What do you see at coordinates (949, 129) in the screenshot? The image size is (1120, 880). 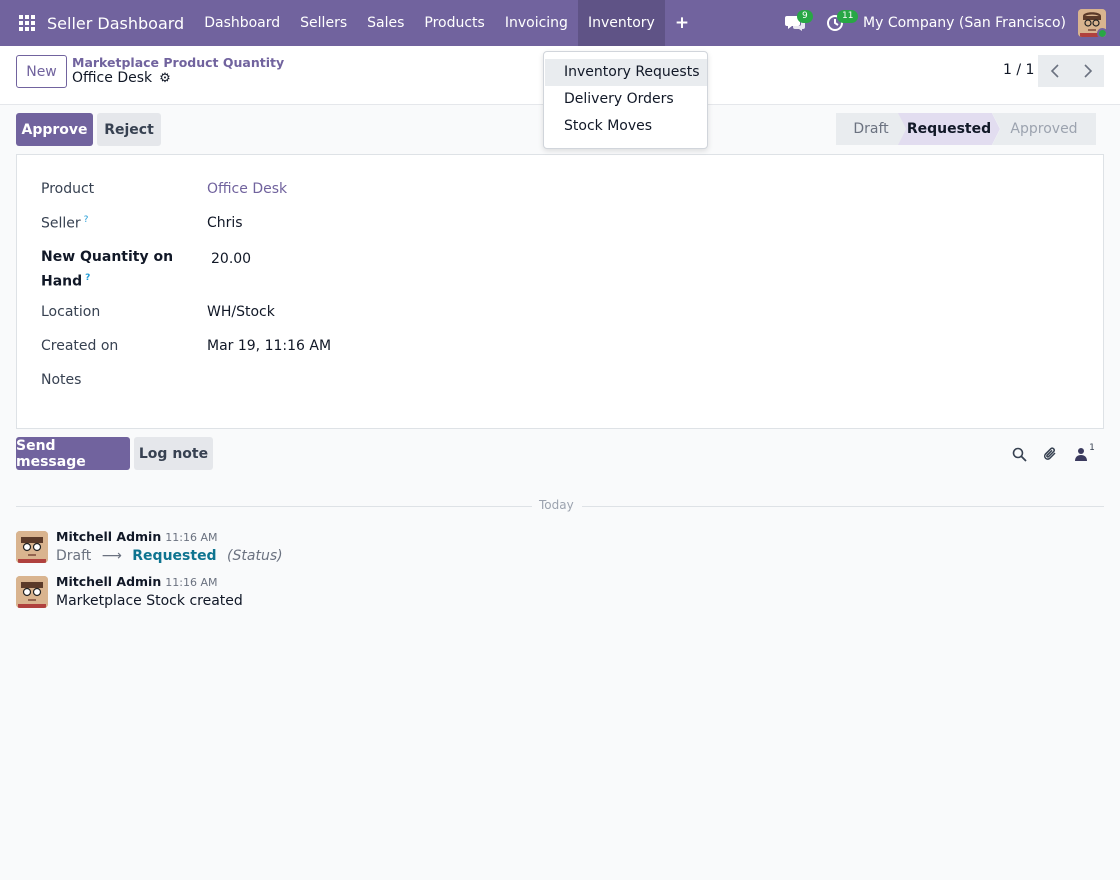 I see `stage-requested: Requested` at bounding box center [949, 129].